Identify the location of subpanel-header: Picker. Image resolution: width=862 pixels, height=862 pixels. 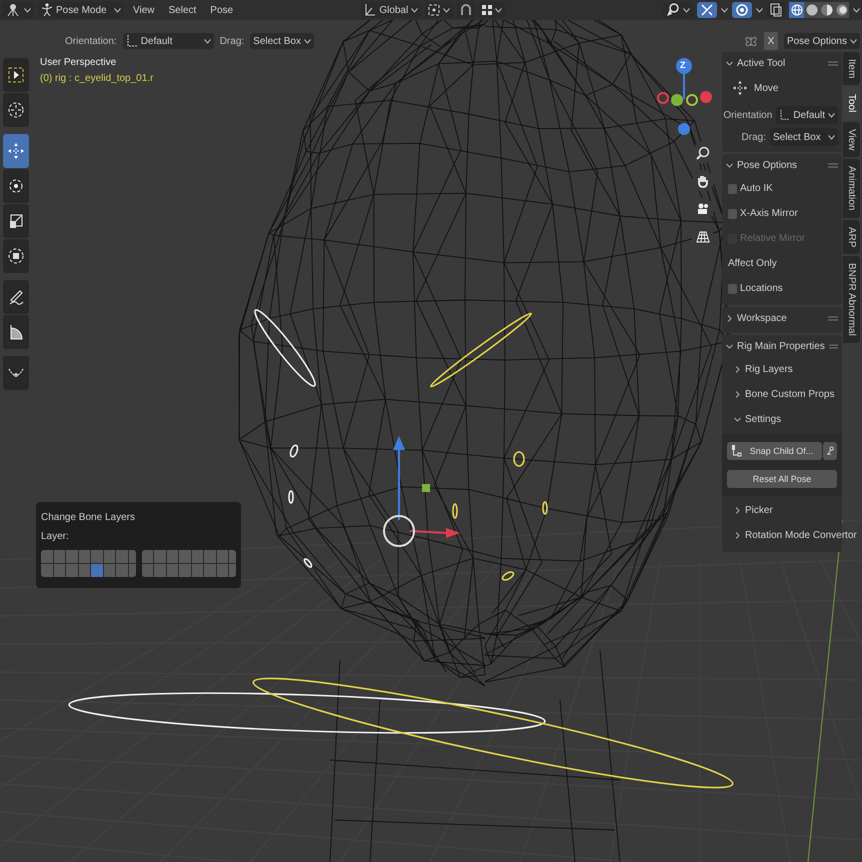
(791, 510).